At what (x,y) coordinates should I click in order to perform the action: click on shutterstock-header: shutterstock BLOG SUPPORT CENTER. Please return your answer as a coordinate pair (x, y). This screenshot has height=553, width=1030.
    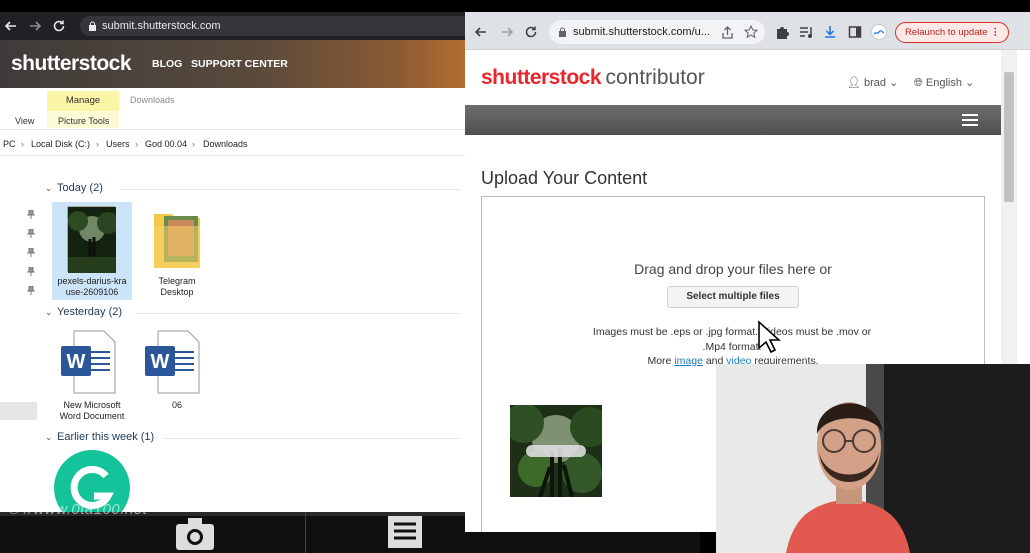
    Looking at the image, I should click on (233, 64).